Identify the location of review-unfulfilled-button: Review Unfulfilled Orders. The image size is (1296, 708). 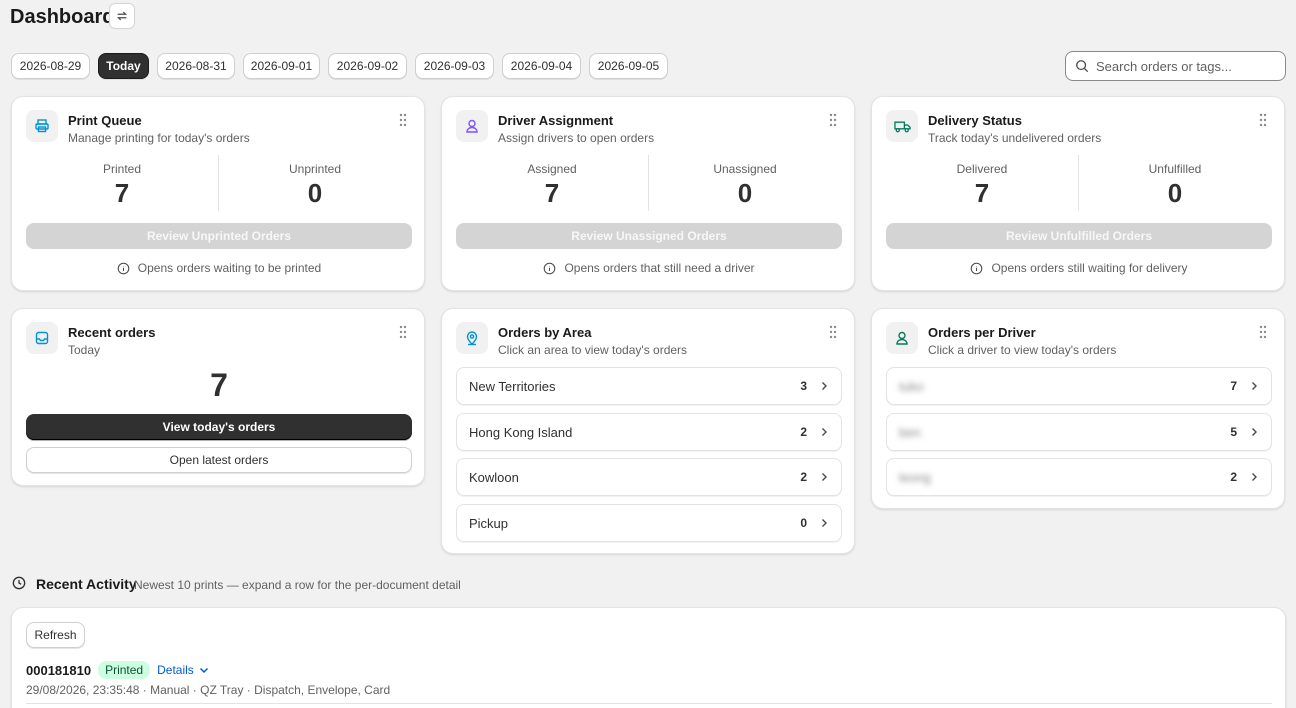
(1079, 236).